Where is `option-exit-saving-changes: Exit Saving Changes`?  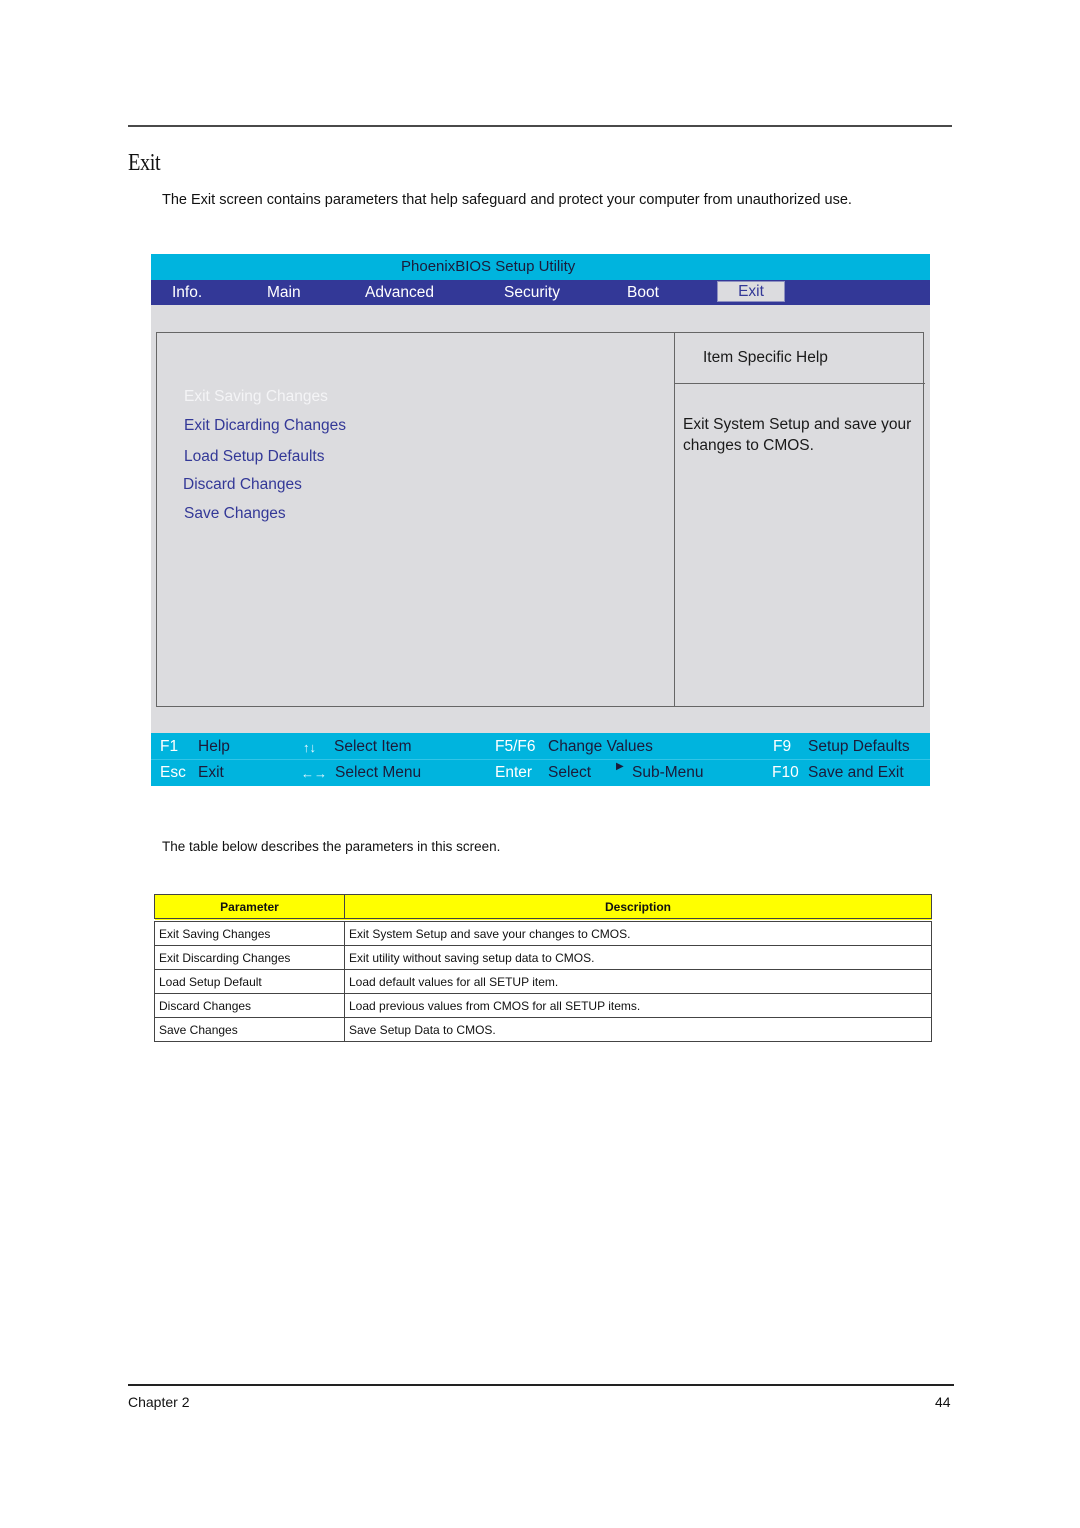
option-exit-saving-changes: Exit Saving Changes is located at coordinates (256, 397).